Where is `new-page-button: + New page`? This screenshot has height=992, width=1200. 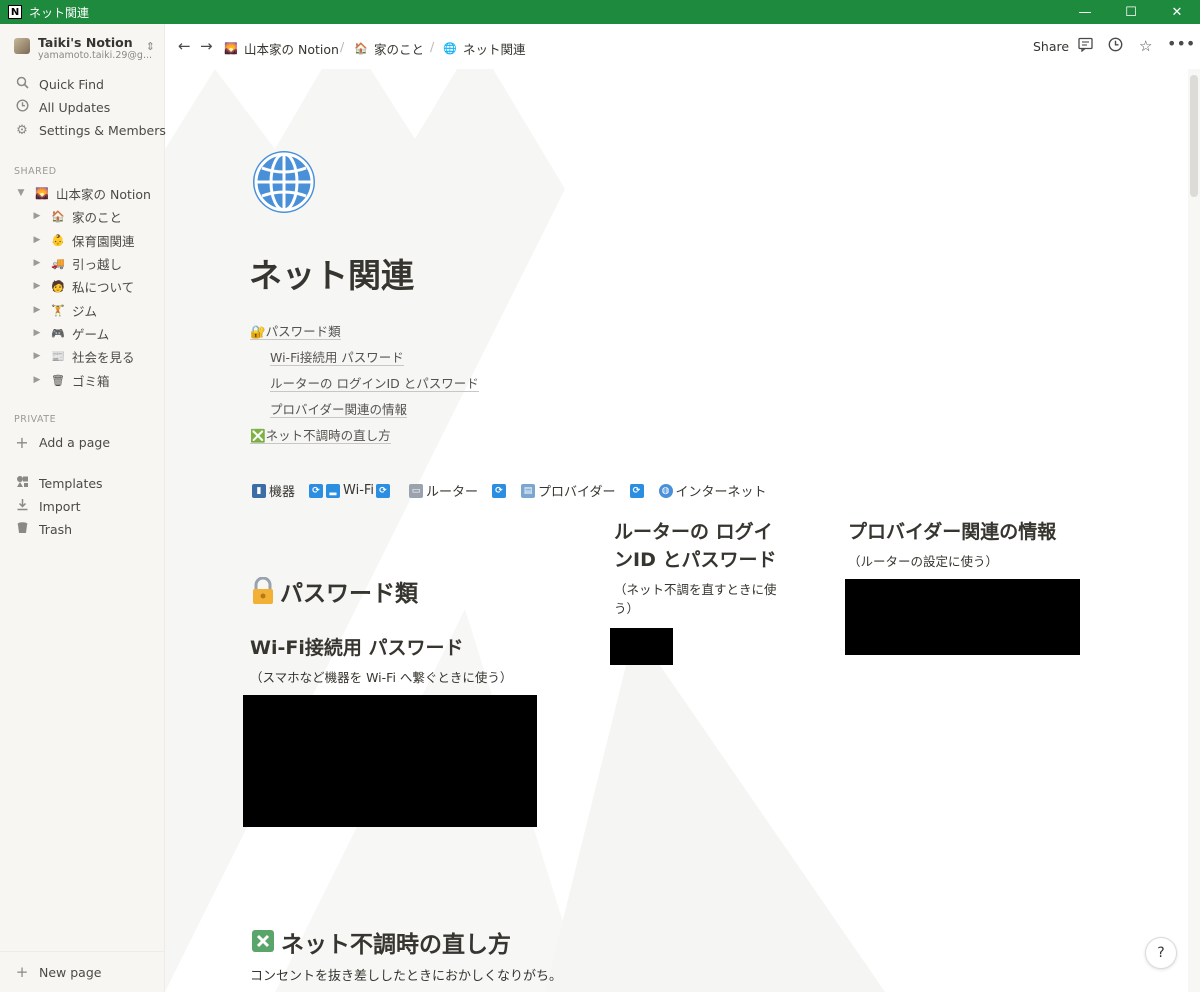
new-page-button: + New page is located at coordinates (82, 971).